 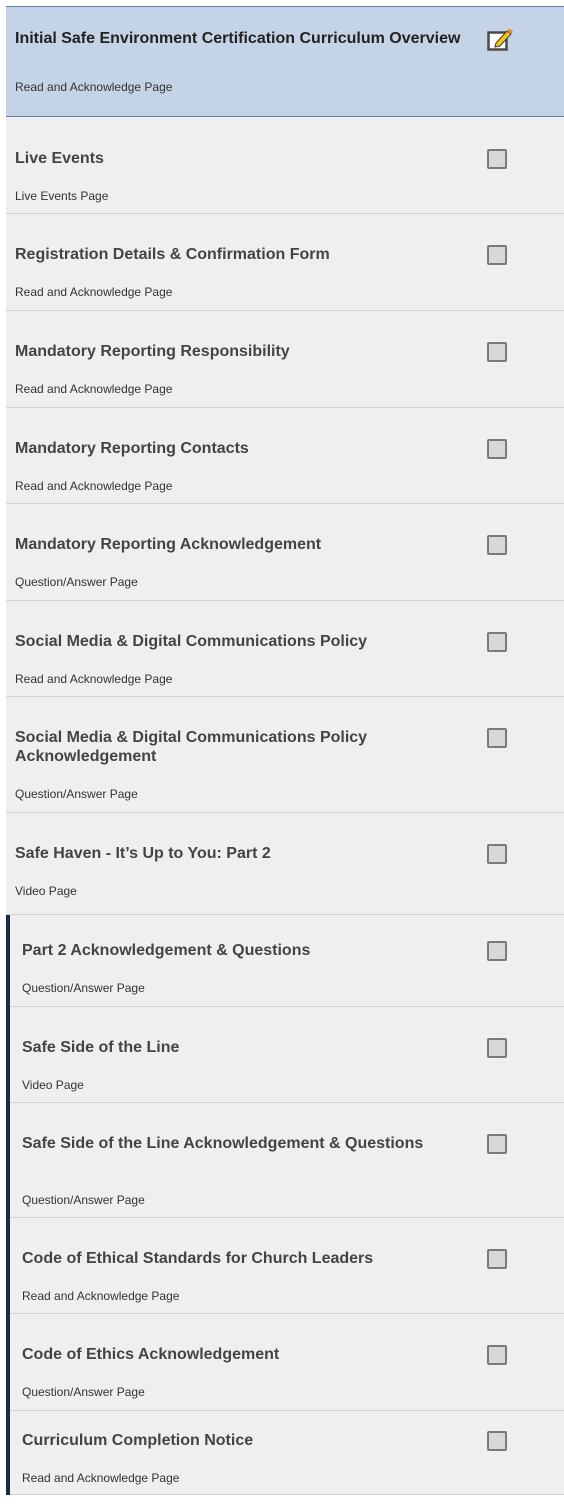 I want to click on item-title: Live Events, so click(x=59, y=158).